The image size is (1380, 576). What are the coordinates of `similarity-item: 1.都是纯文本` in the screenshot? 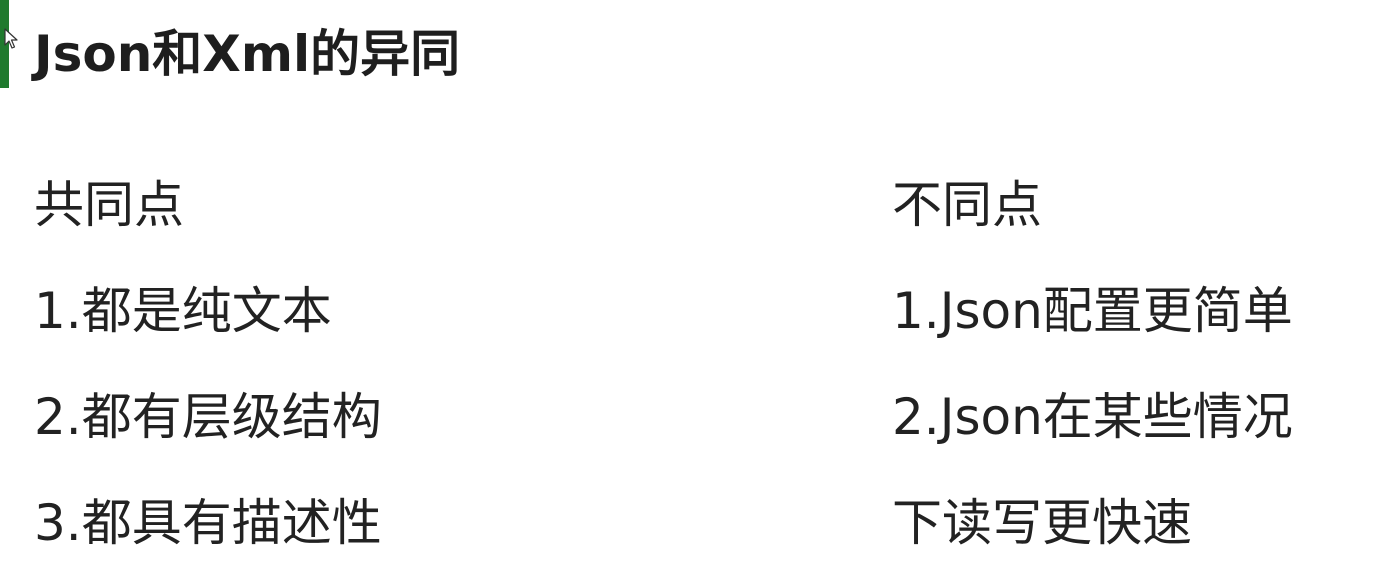 It's located at (183, 311).